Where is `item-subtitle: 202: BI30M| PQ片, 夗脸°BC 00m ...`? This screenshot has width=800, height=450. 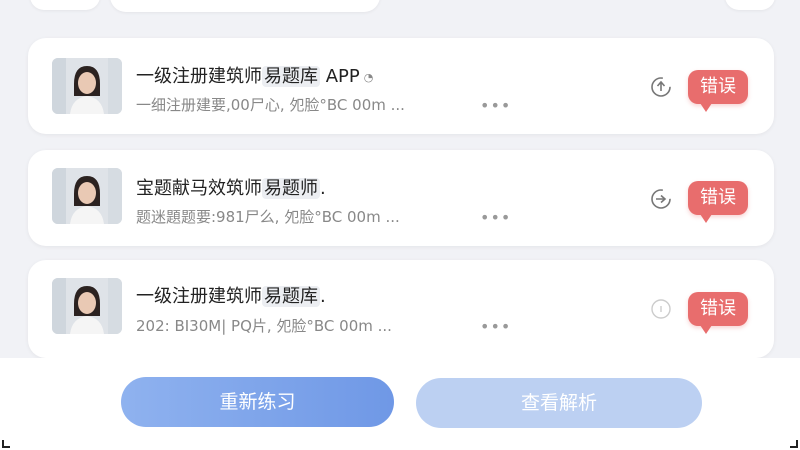
item-subtitle: 202: BI30M| PQ片, 夗脸°BC 00m ... is located at coordinates (264, 326).